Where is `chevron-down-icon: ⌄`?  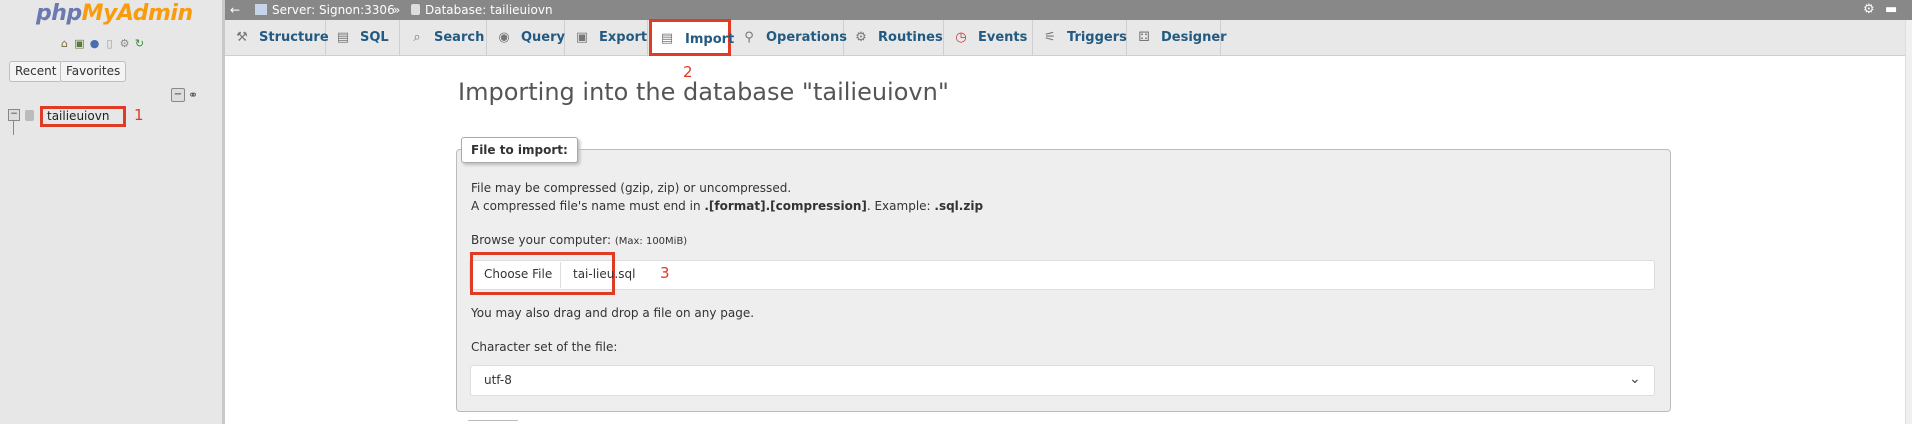 chevron-down-icon: ⌄ is located at coordinates (1635, 379).